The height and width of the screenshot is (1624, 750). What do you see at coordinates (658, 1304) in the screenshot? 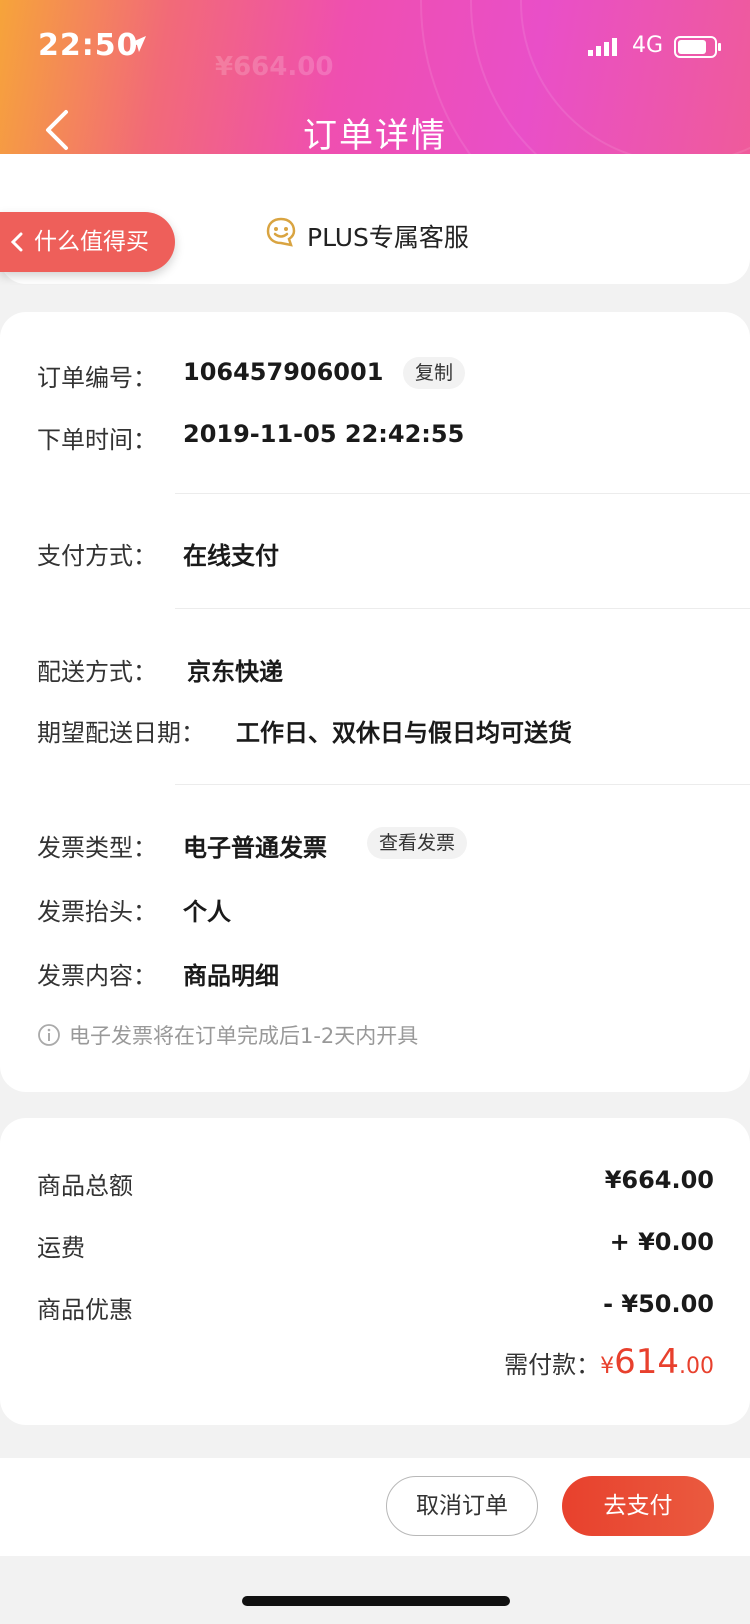
I see `discount-value: - ¥50.00` at bounding box center [658, 1304].